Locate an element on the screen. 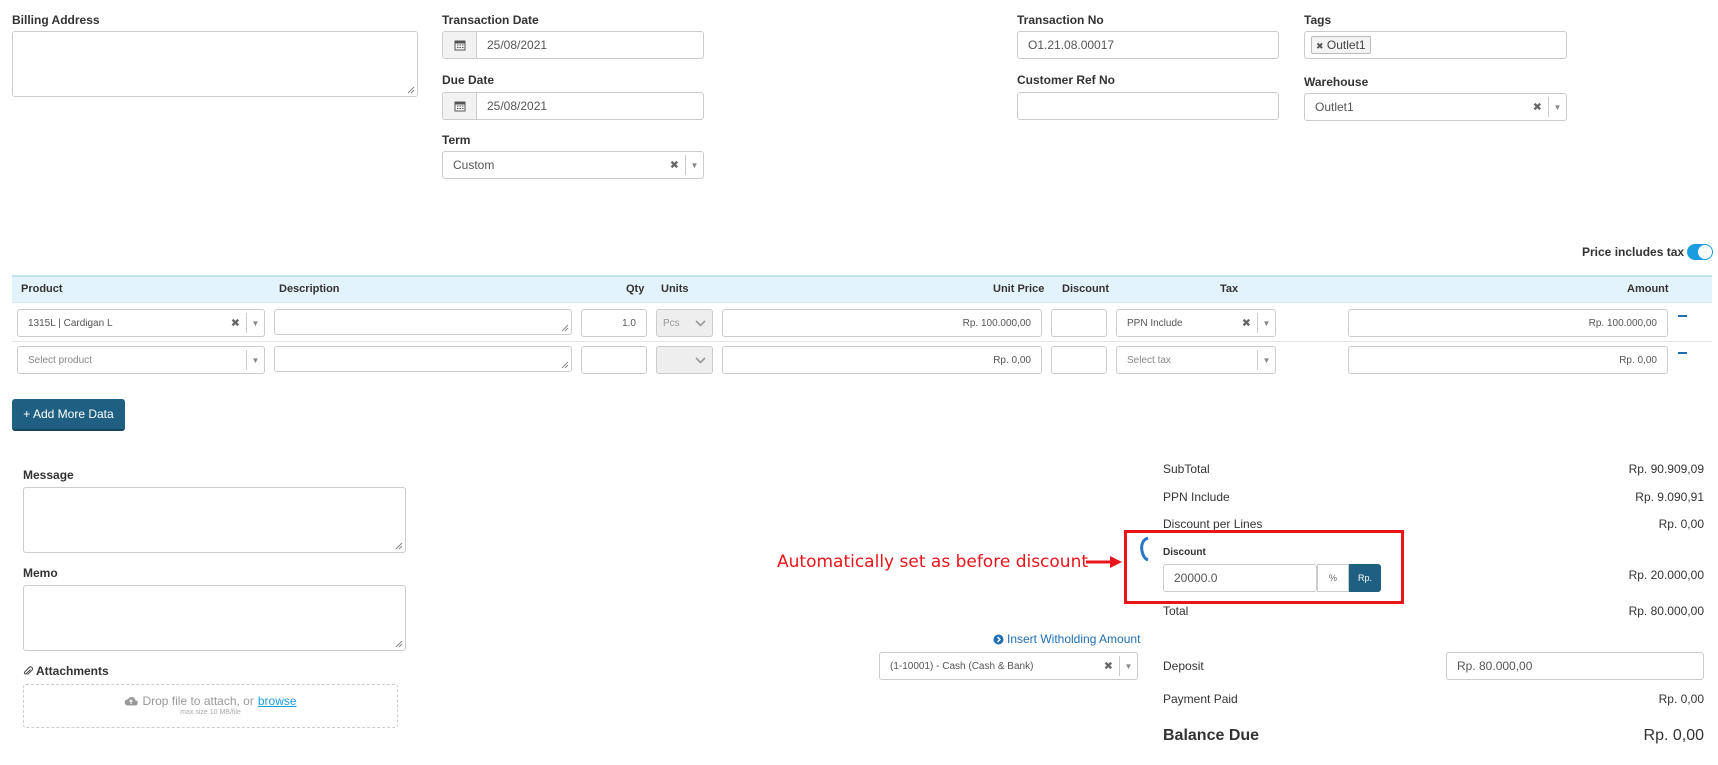 Image resolution: width=1718 pixels, height=765 pixels. annotation-highlight-box is located at coordinates (1264, 567).